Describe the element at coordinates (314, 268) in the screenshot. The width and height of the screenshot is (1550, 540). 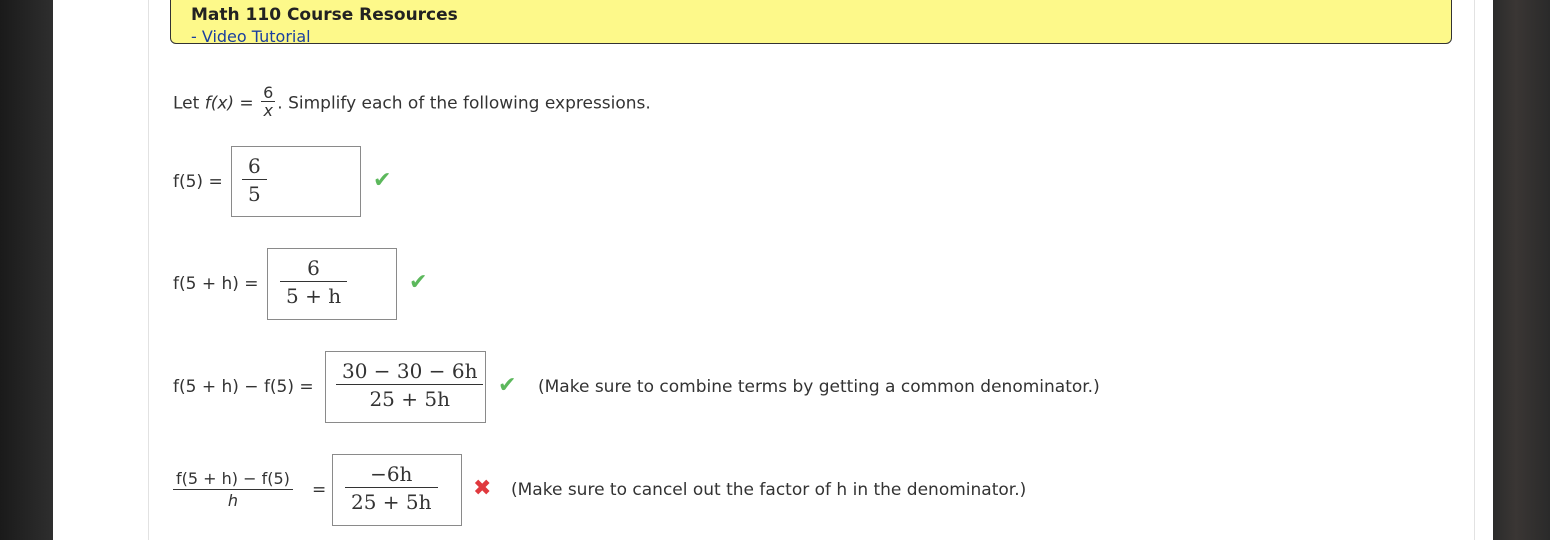
I see `item-2-numerator: 6` at that location.